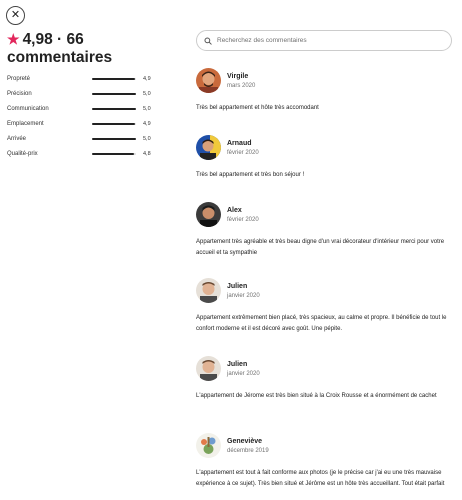 This screenshot has width=462, height=500. I want to click on category-label: Précision, so click(19, 94).